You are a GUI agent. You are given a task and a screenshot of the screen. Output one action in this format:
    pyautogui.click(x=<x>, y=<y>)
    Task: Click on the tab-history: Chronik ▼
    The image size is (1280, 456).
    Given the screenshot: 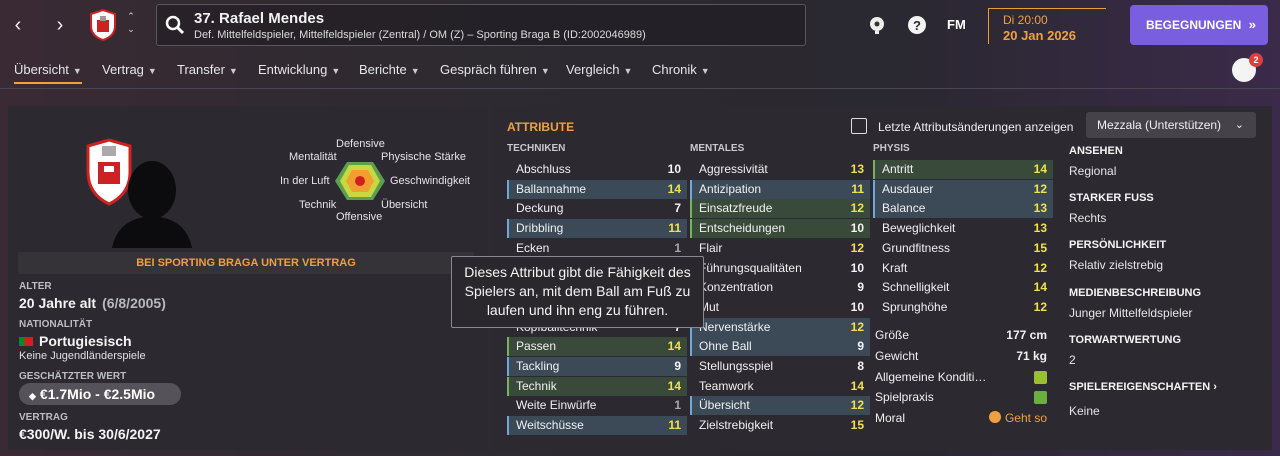 What is the action you would take?
    pyautogui.click(x=681, y=69)
    